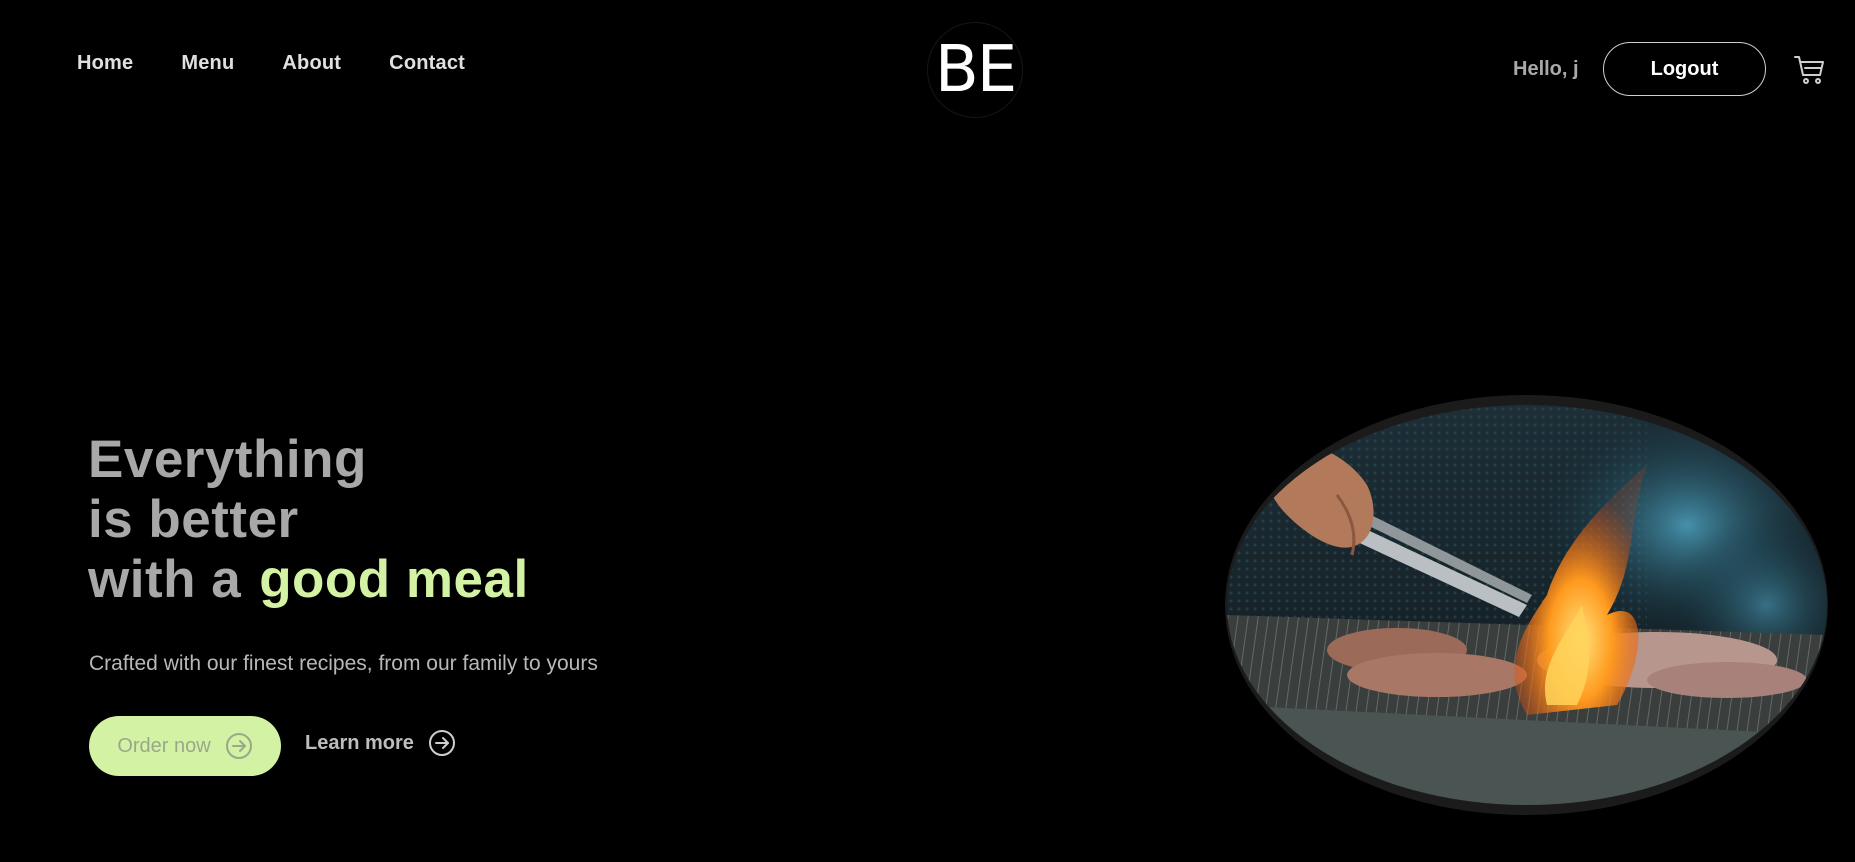 The height and width of the screenshot is (862, 1855). What do you see at coordinates (207, 63) in the screenshot?
I see `nav-menu: Menu` at bounding box center [207, 63].